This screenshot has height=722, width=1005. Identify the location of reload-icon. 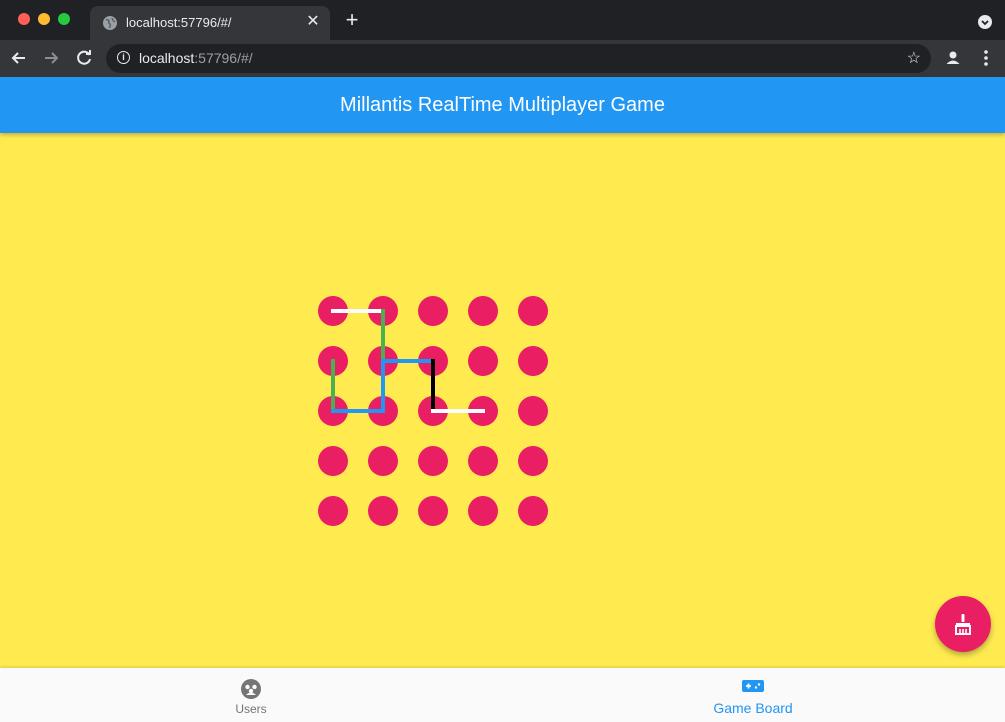
(84, 58).